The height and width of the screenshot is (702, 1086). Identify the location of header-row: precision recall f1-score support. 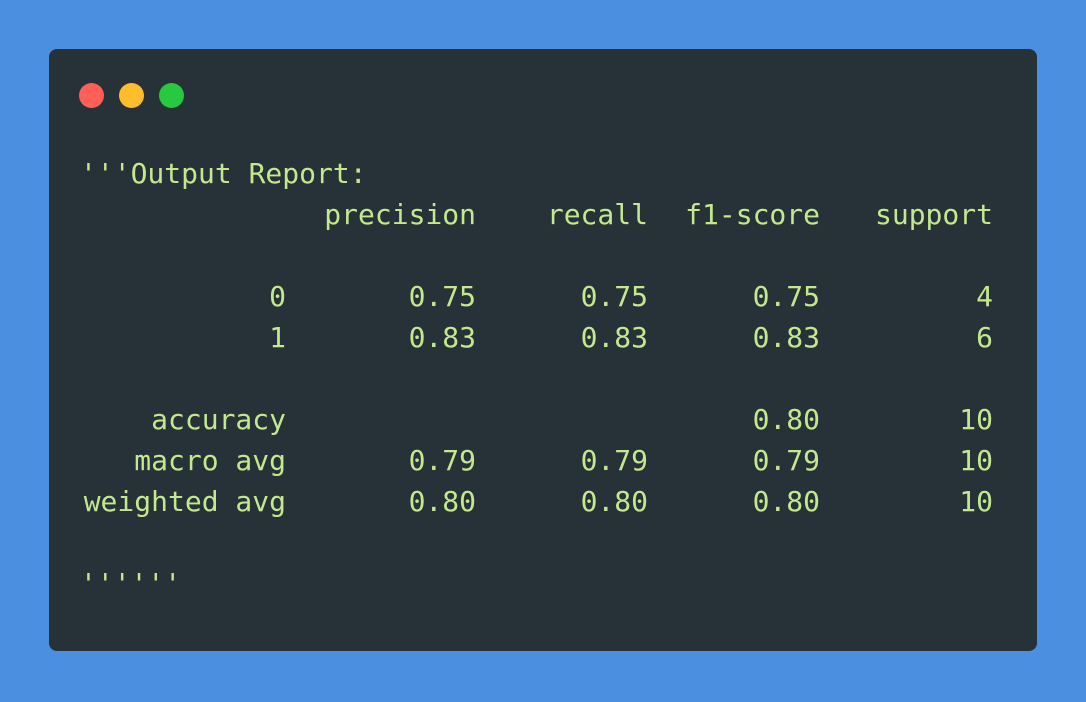
(545, 214).